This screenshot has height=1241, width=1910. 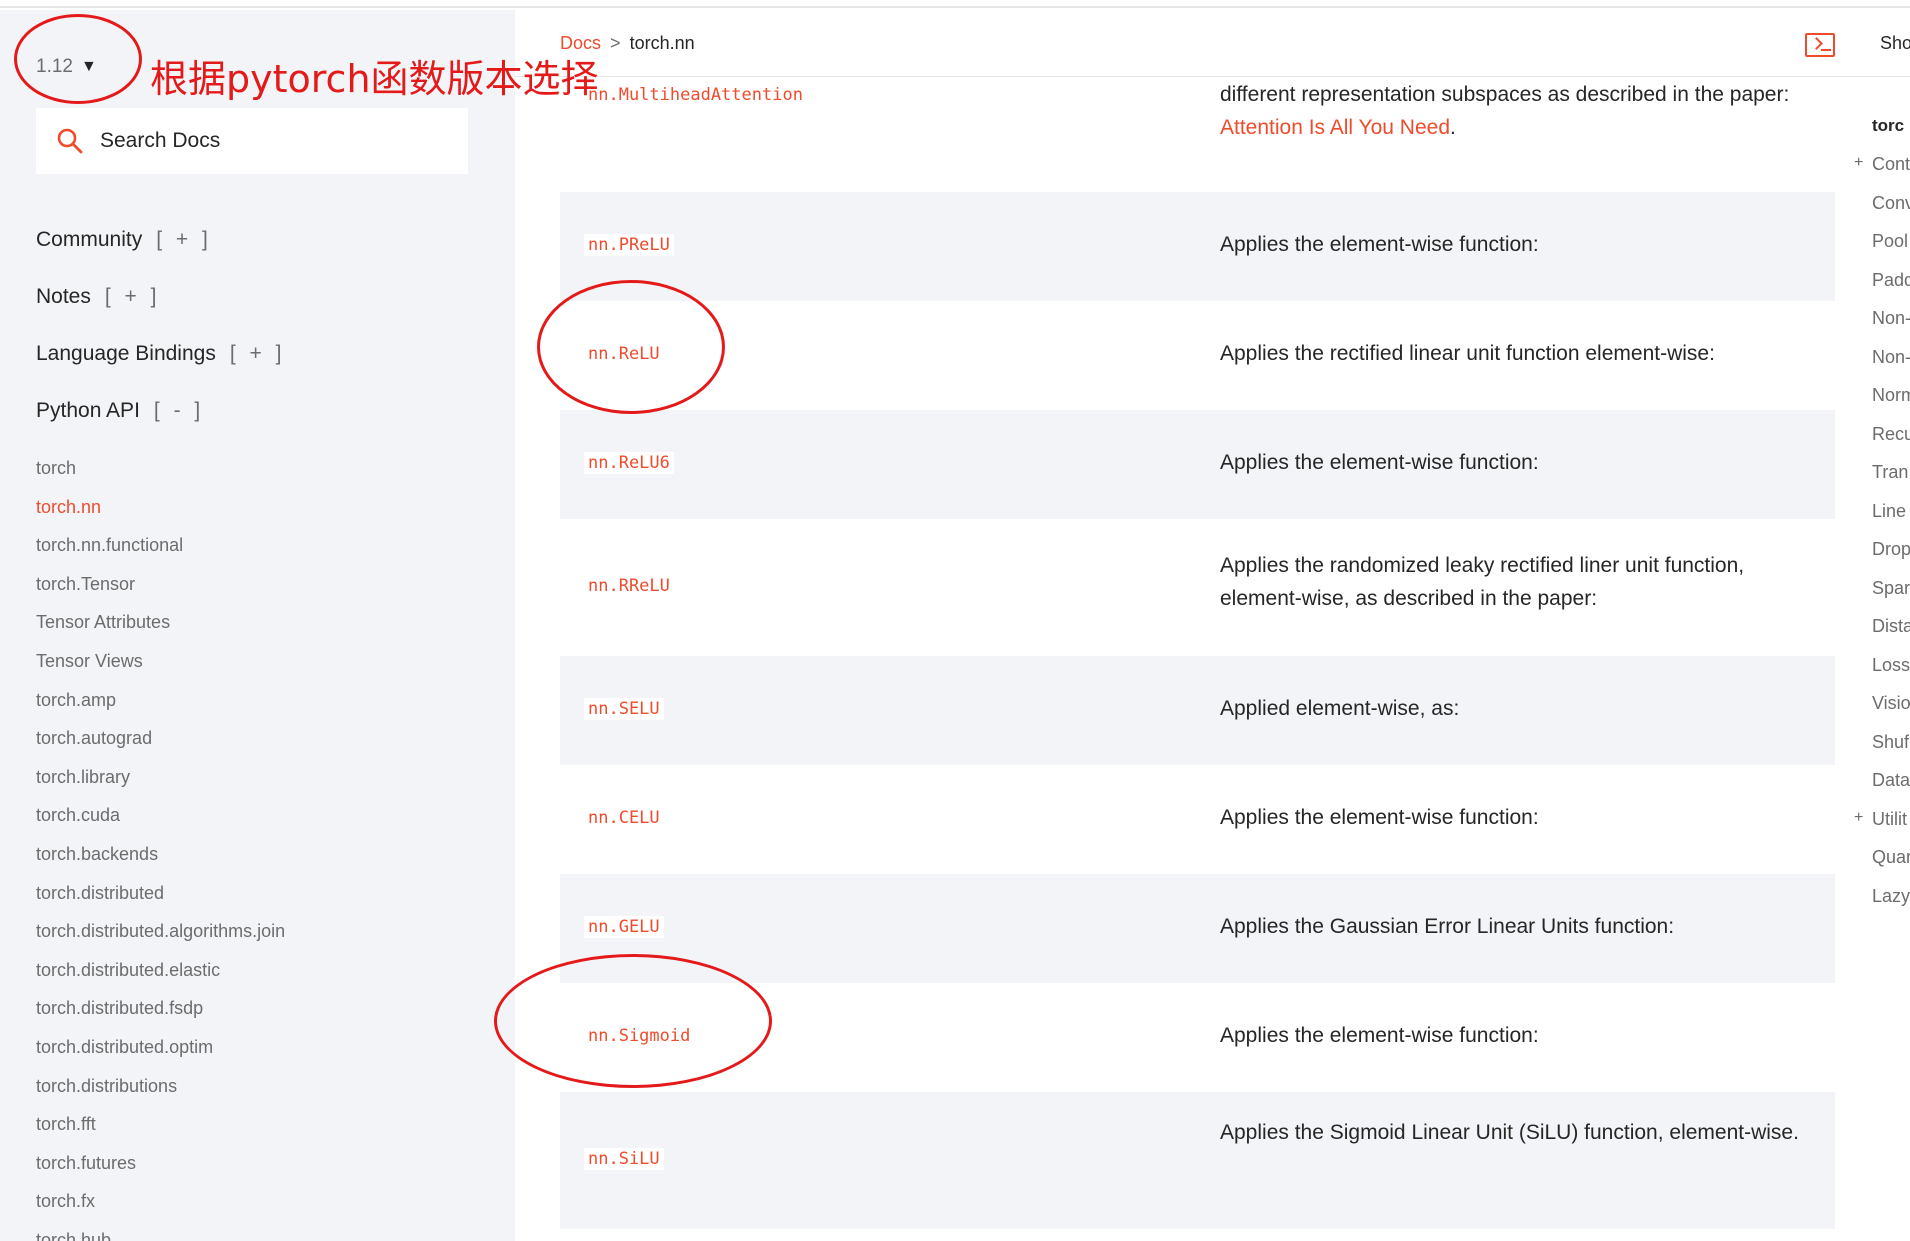 I want to click on nav-item-torch-futures: torch.futures, so click(x=160, y=1171).